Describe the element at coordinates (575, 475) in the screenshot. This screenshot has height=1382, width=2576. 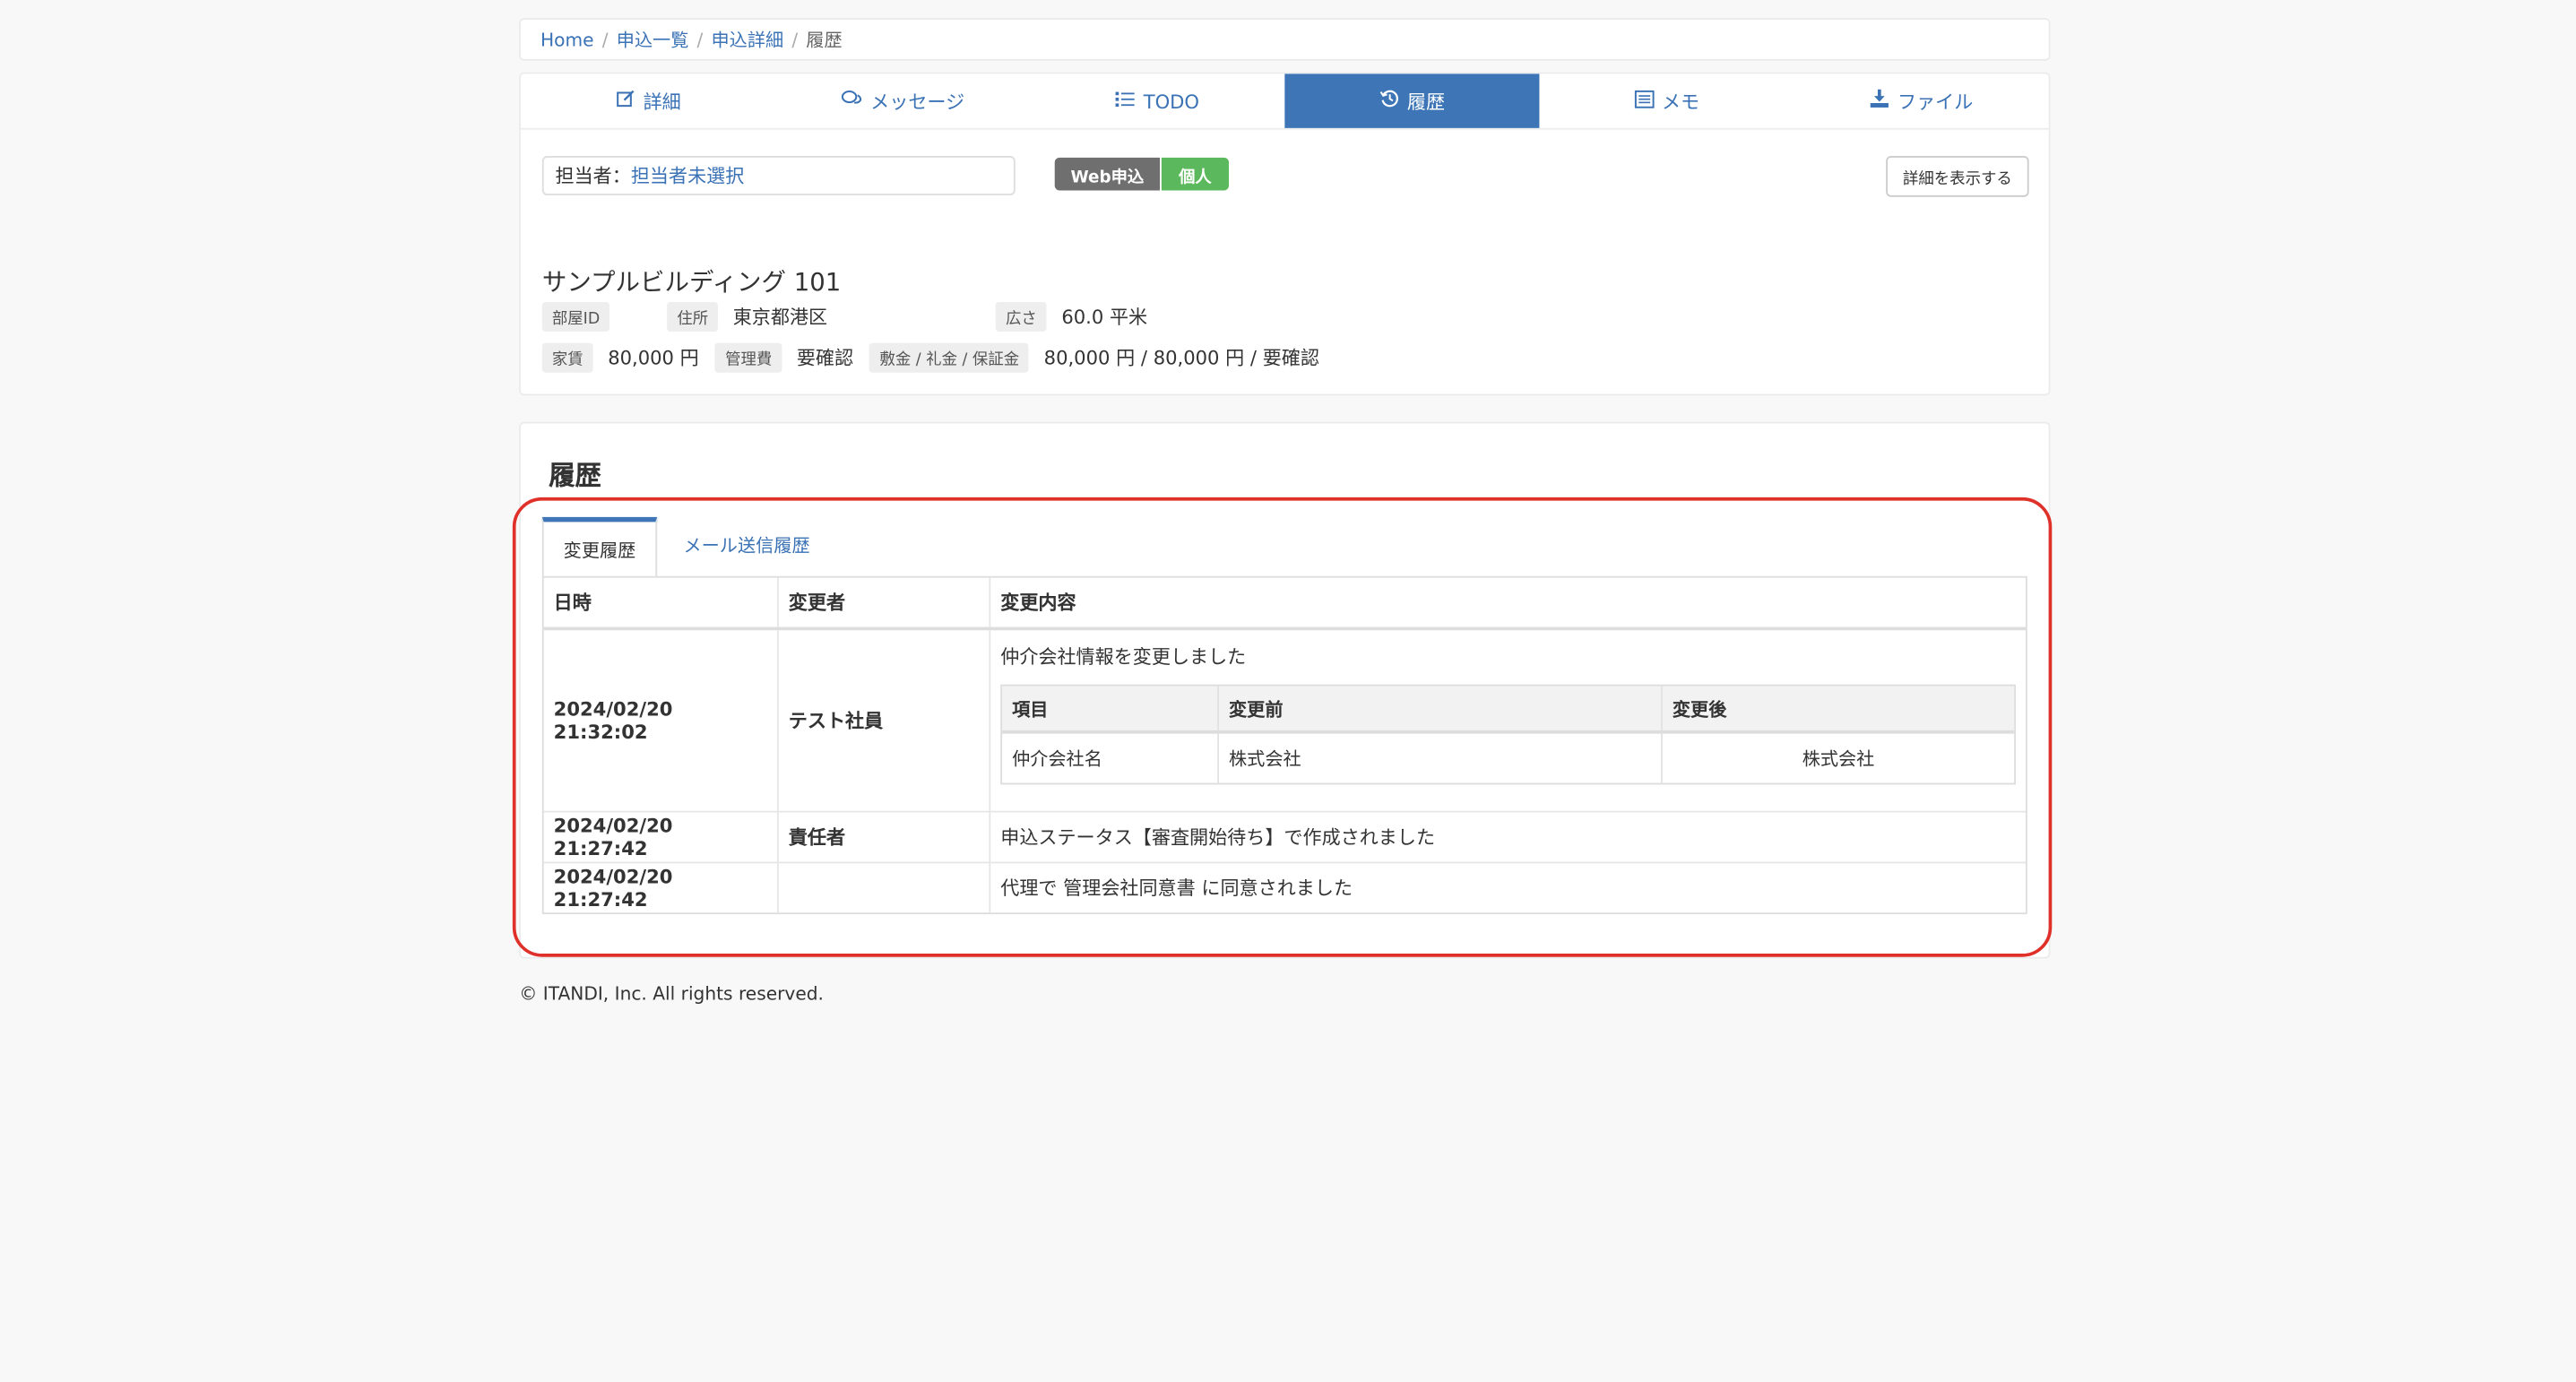
I see `history-title: 履歴` at that location.